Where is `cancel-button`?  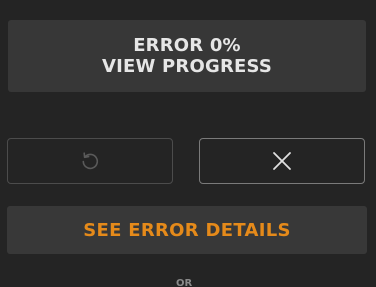
cancel-button is located at coordinates (282, 161).